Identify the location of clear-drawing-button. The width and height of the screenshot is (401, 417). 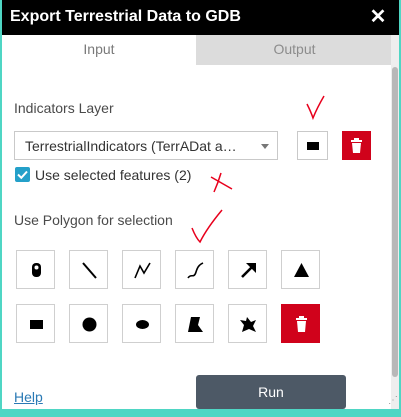
(300, 323).